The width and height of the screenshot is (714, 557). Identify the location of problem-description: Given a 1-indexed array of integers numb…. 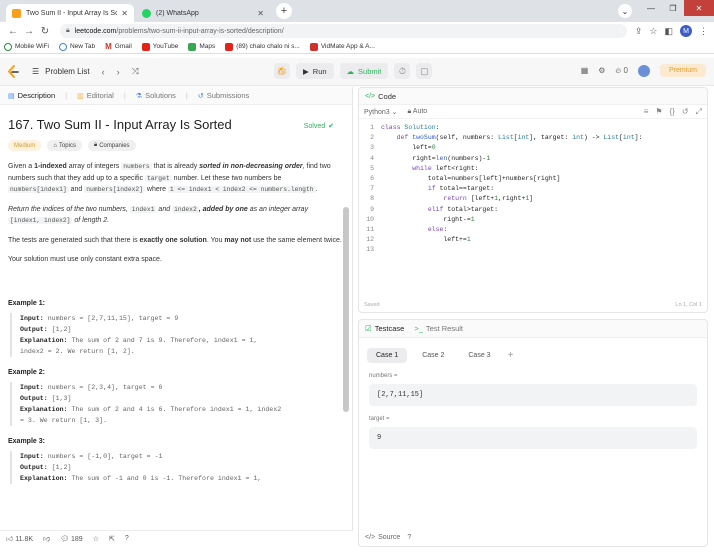
(175, 213).